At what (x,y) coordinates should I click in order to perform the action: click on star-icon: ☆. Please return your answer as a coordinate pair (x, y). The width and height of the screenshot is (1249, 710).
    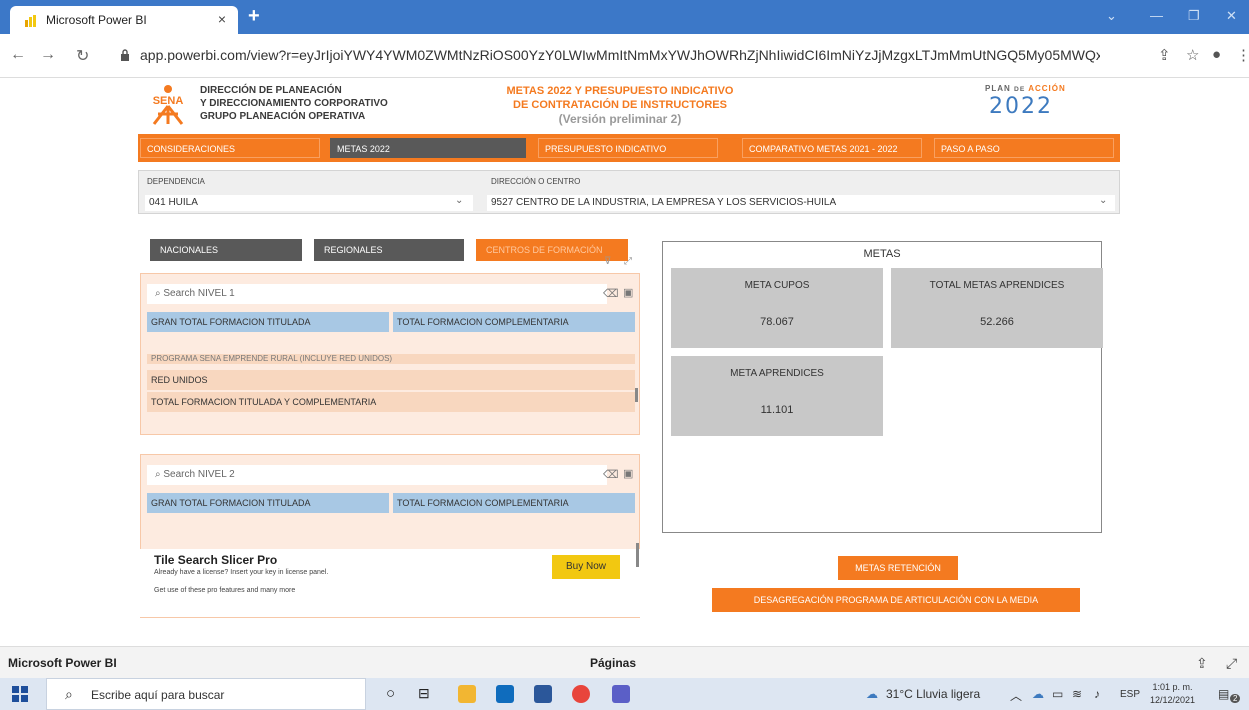
    Looking at the image, I should click on (1192, 55).